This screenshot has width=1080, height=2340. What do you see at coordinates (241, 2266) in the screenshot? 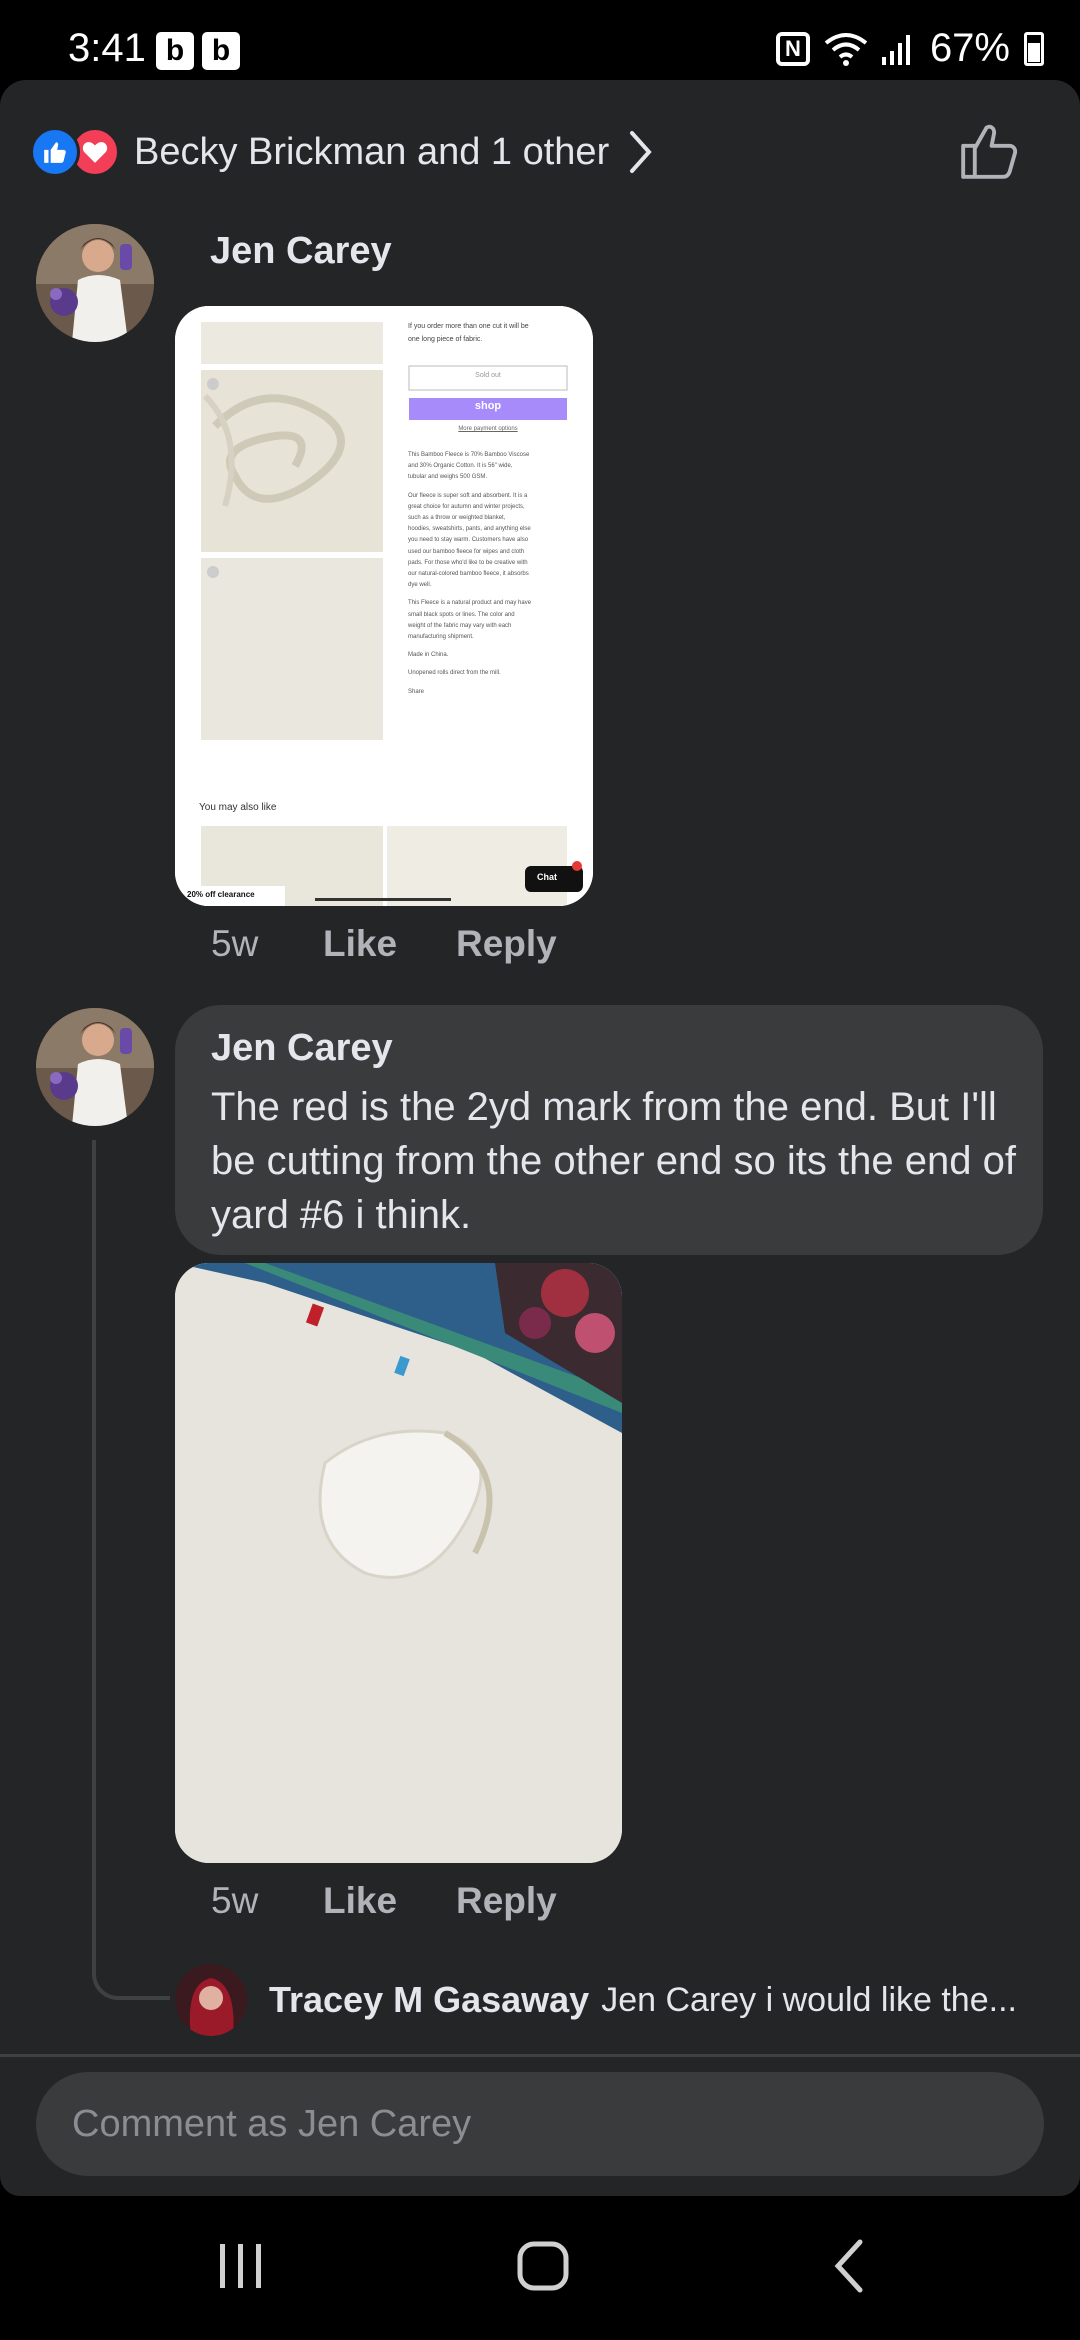
I see `recents-icon` at bounding box center [241, 2266].